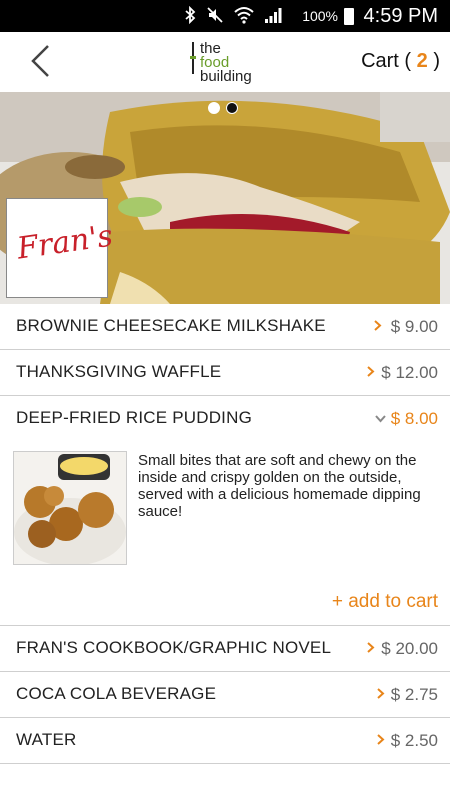  What do you see at coordinates (409, 648) in the screenshot?
I see `menu-item-price: $ 20.00` at bounding box center [409, 648].